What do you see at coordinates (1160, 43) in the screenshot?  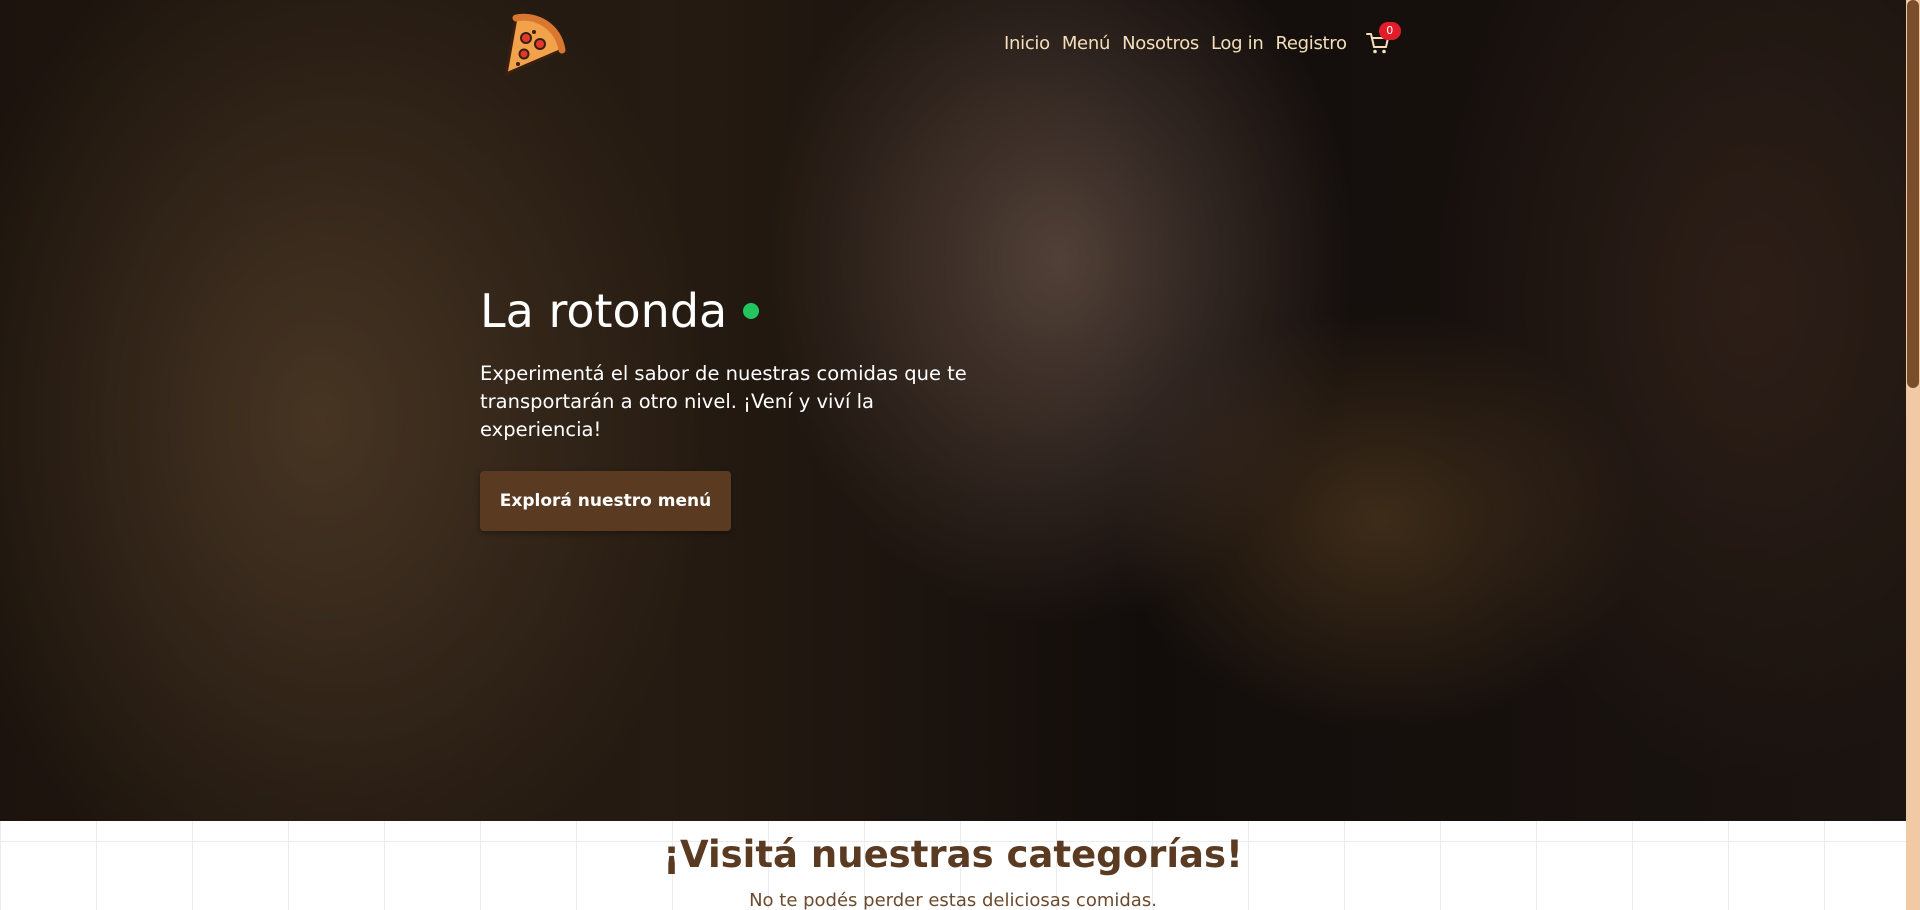 I see `nav-item-nosotros: Nosotros` at bounding box center [1160, 43].